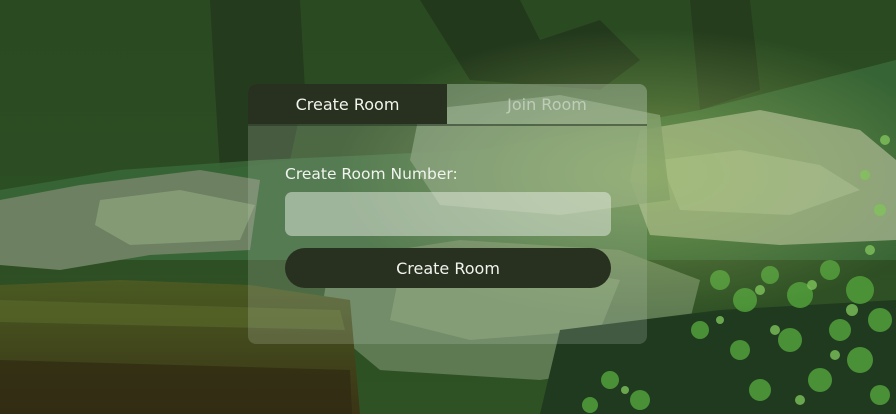  I want to click on create-room-button: Create Room, so click(448, 268).